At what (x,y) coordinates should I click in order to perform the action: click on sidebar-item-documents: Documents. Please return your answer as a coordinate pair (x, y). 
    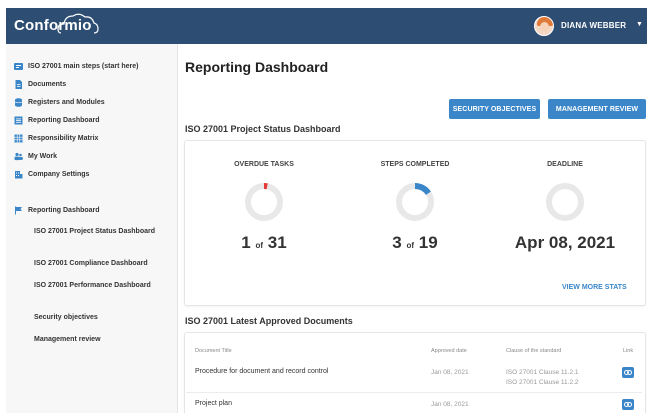
    Looking at the image, I should click on (40, 84).